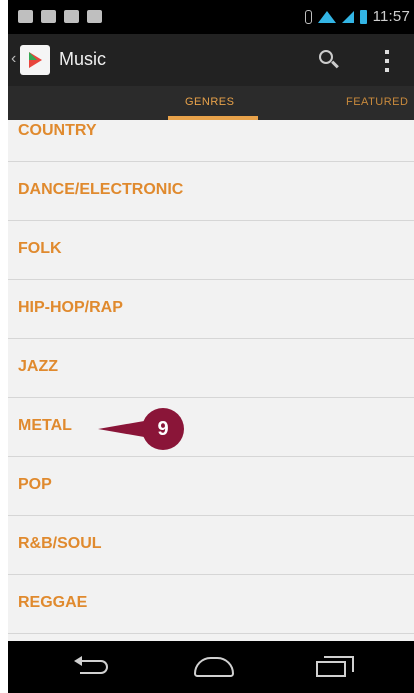 This screenshot has width=414, height=693. Describe the element at coordinates (347, 16) in the screenshot. I see `signal-icon` at that location.